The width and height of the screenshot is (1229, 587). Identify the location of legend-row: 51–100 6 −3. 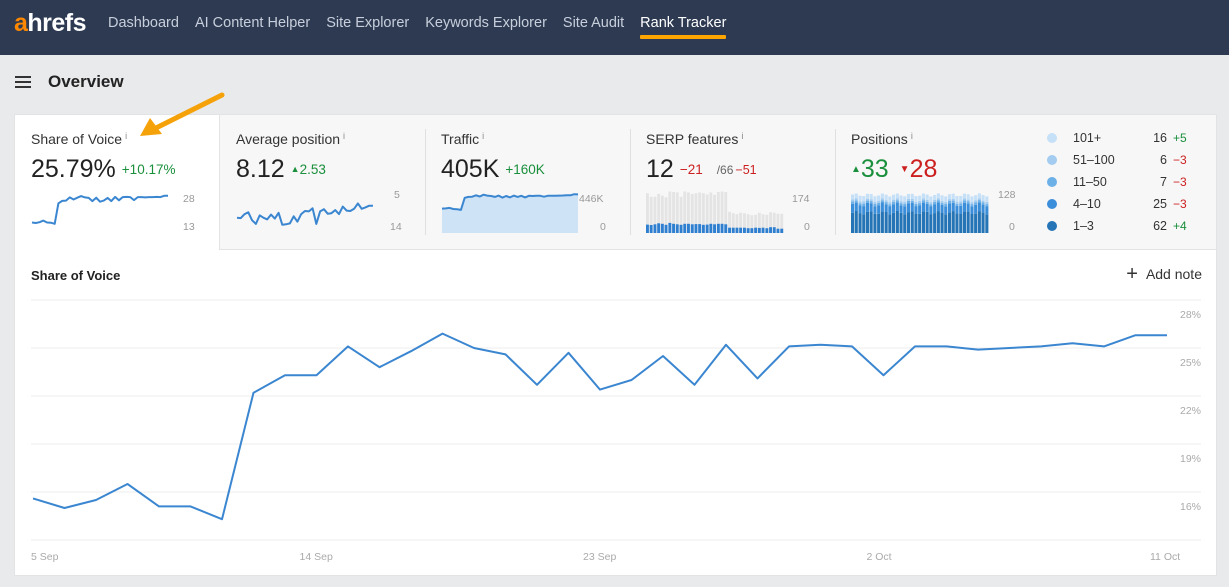
(1132, 162).